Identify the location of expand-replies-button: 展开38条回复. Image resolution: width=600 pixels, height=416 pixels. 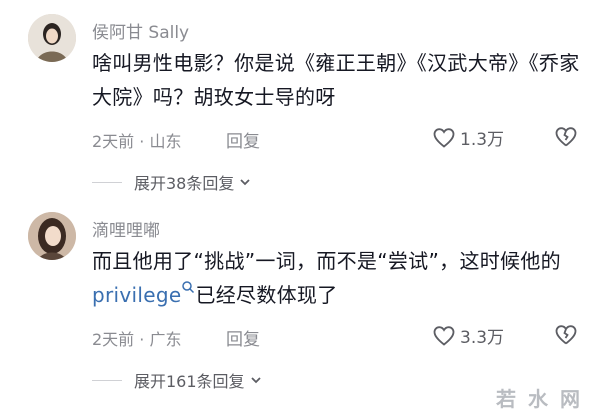
(172, 182).